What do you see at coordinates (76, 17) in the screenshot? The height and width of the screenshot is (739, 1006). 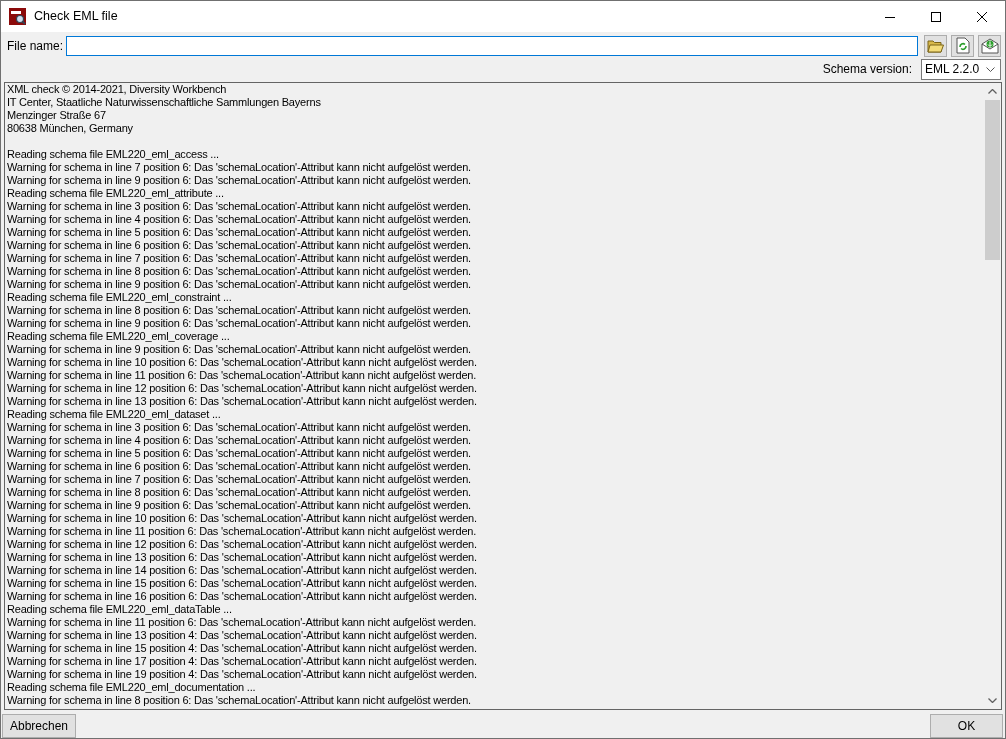 I see `window-title: Check EML file` at bounding box center [76, 17].